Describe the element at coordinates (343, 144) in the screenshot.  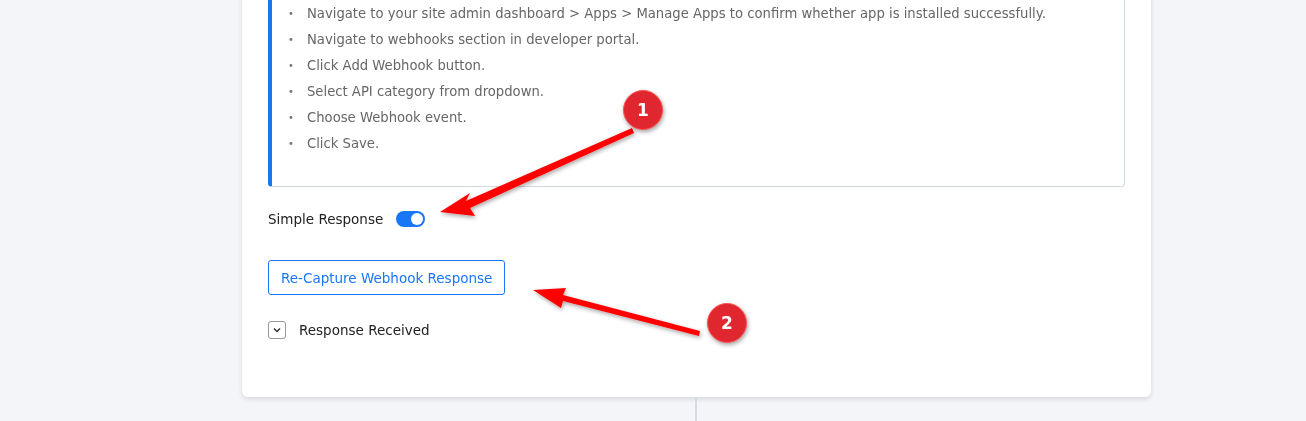
I see `instruction-item: Click Save.` at that location.